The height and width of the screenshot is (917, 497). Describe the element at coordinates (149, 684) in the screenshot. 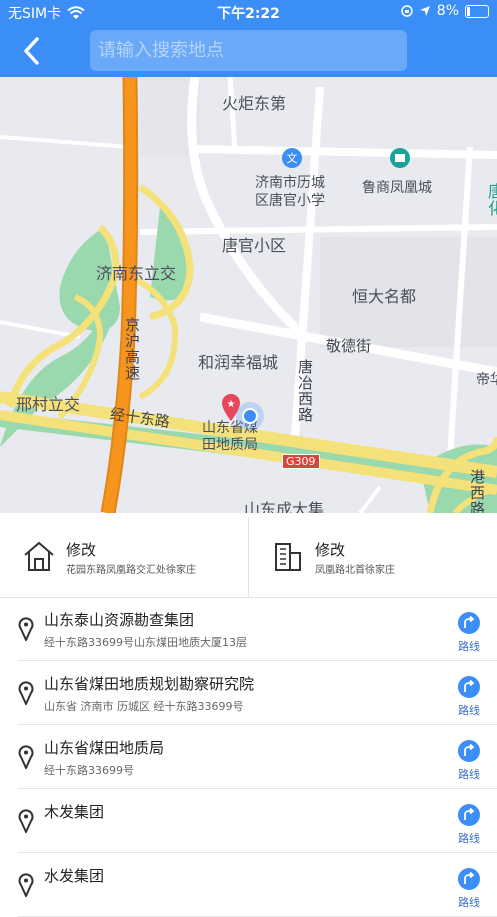

I see `result-name: 山东省煤田地质规划勘察研究院` at that location.